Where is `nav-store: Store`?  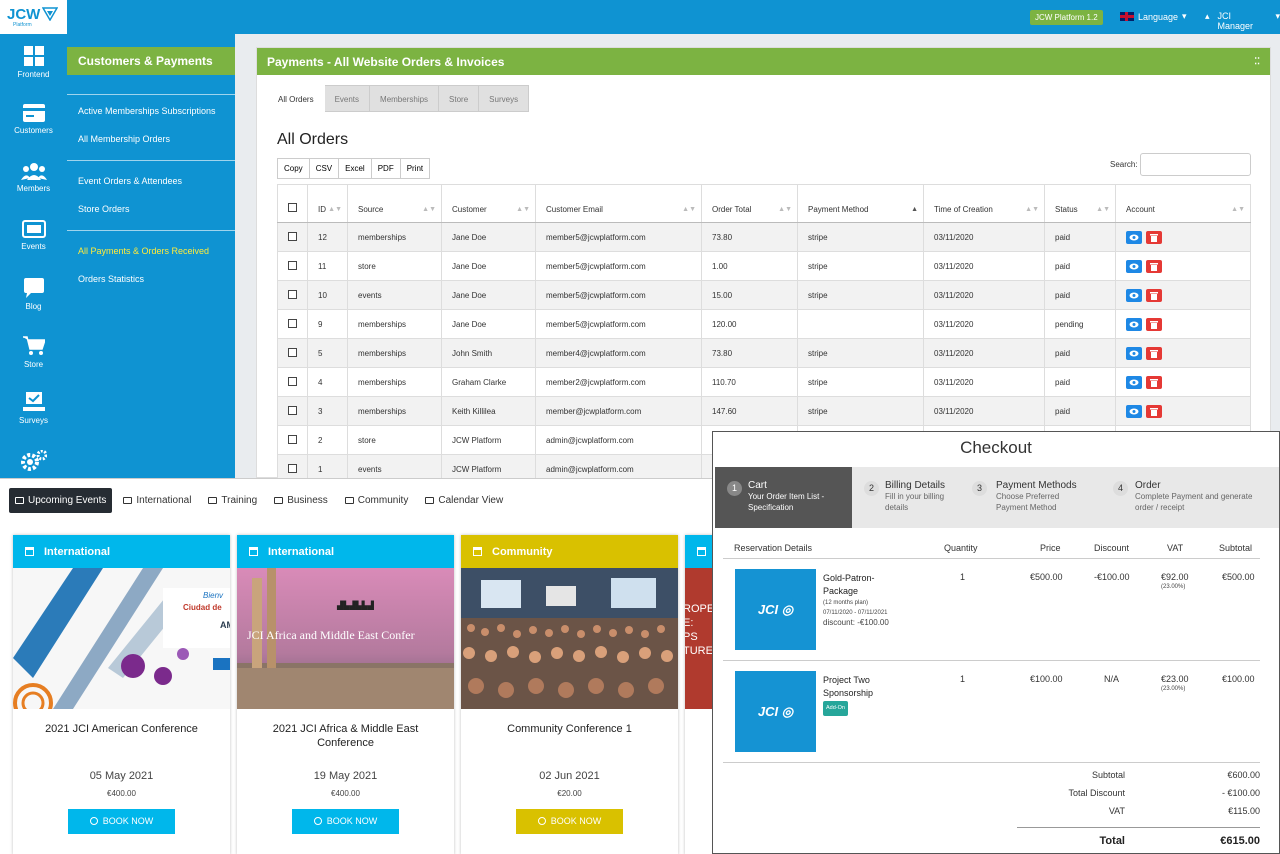
nav-store: Store is located at coordinates (33, 352).